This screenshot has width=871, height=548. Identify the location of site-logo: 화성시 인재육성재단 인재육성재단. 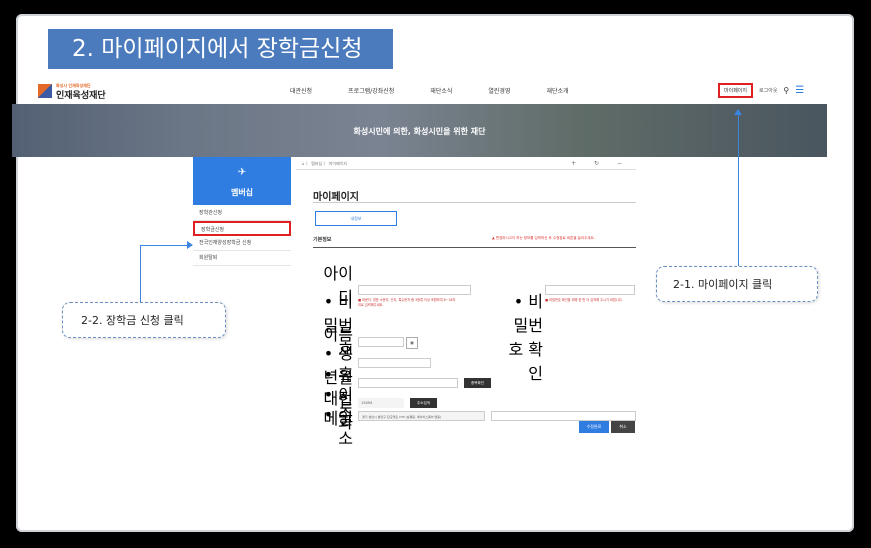
(72, 91).